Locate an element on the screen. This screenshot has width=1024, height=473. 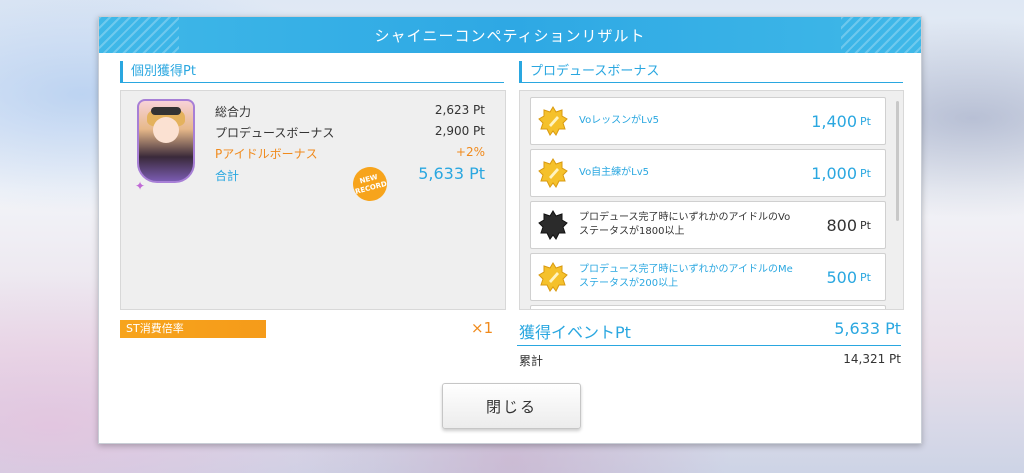
stat-label: 合計 is located at coordinates (227, 176).